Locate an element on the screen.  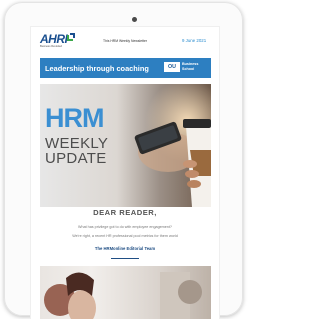
camera-dot is located at coordinates (134, 19).